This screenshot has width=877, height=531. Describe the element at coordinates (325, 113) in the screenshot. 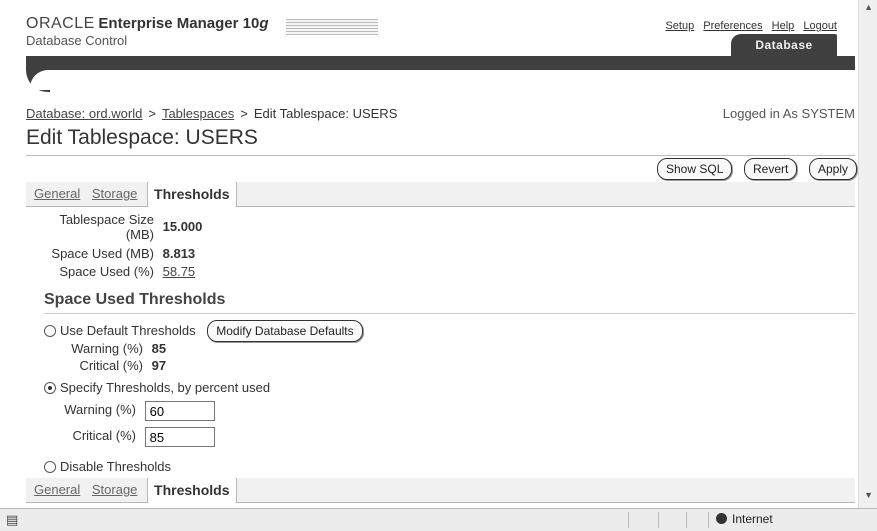

I see `breadcrumb-current: Edit Tablespace: USERS` at that location.